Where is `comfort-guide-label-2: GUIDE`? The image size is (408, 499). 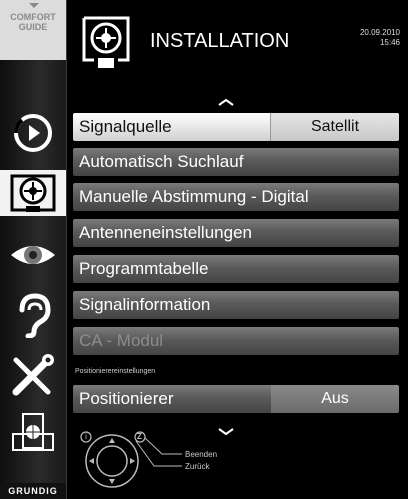 comfort-guide-label-2: GUIDE is located at coordinates (33, 27).